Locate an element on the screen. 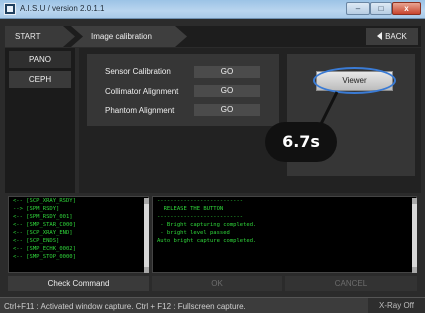 The width and height of the screenshot is (425, 313). log-line: <-- [SPM_RSDY_001] is located at coordinates (43, 217).